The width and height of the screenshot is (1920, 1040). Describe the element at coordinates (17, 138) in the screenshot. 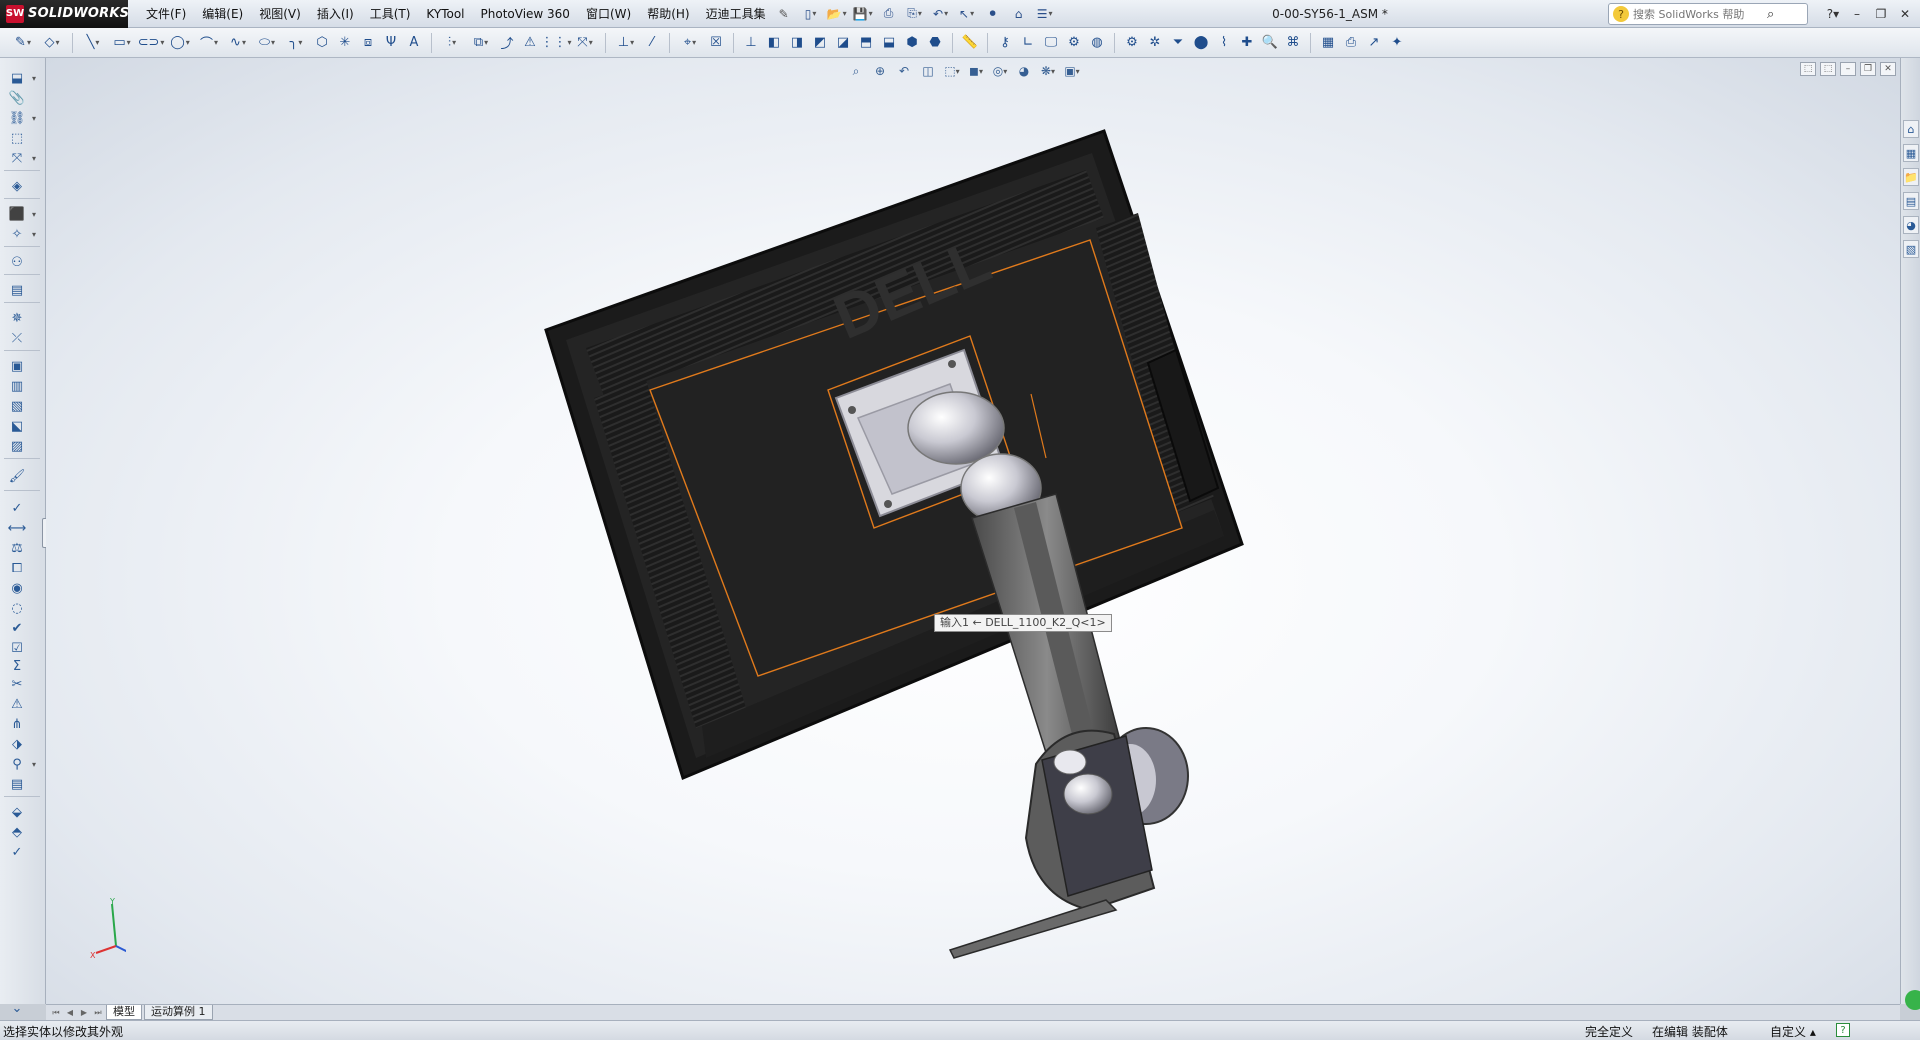

I see `smart-fasteners-icon: ⬚` at that location.